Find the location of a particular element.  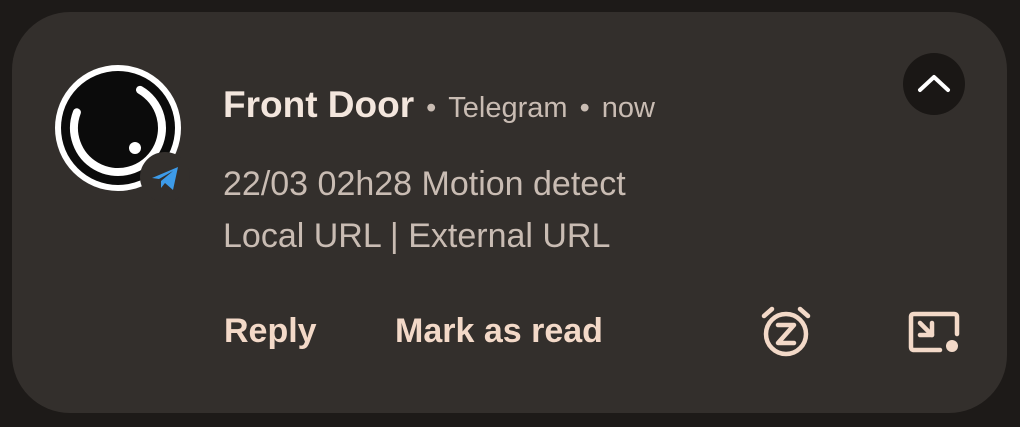

notification-header: Front Door • Telegram • now is located at coordinates (439, 105).